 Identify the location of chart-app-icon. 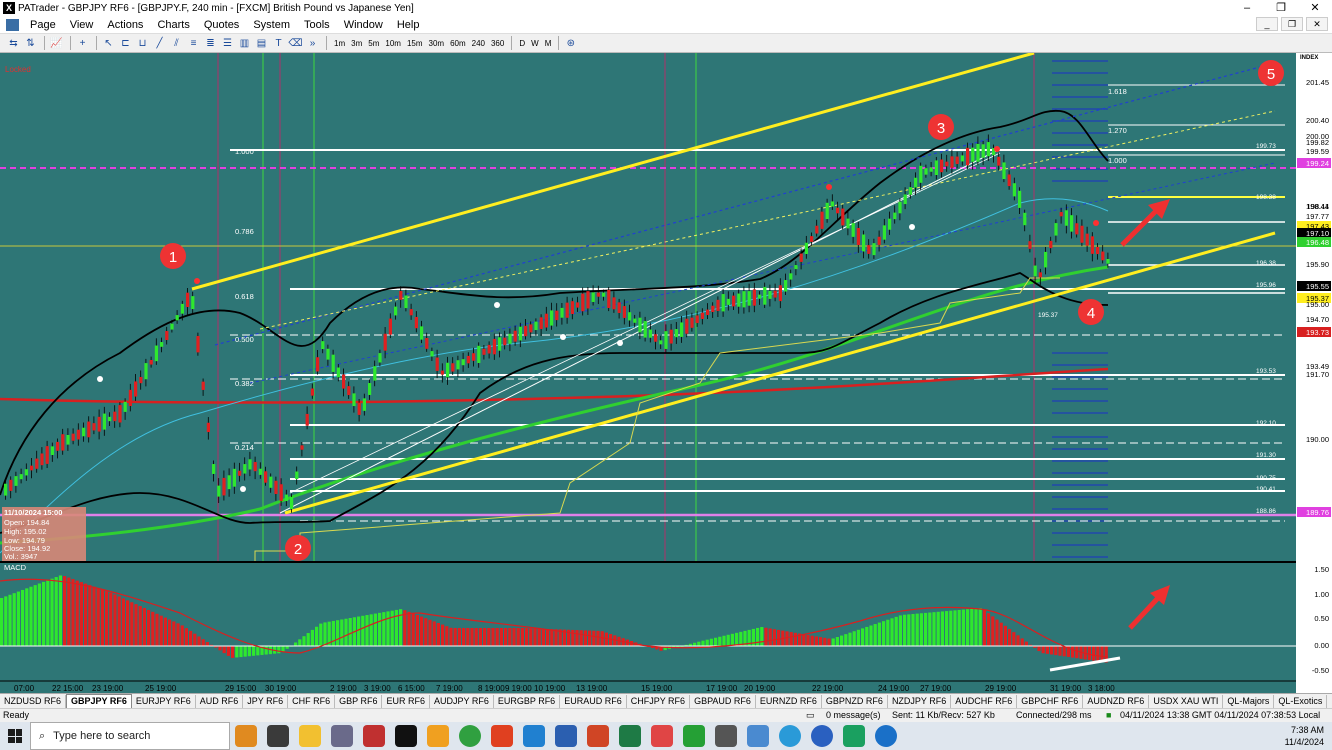
(374, 736).